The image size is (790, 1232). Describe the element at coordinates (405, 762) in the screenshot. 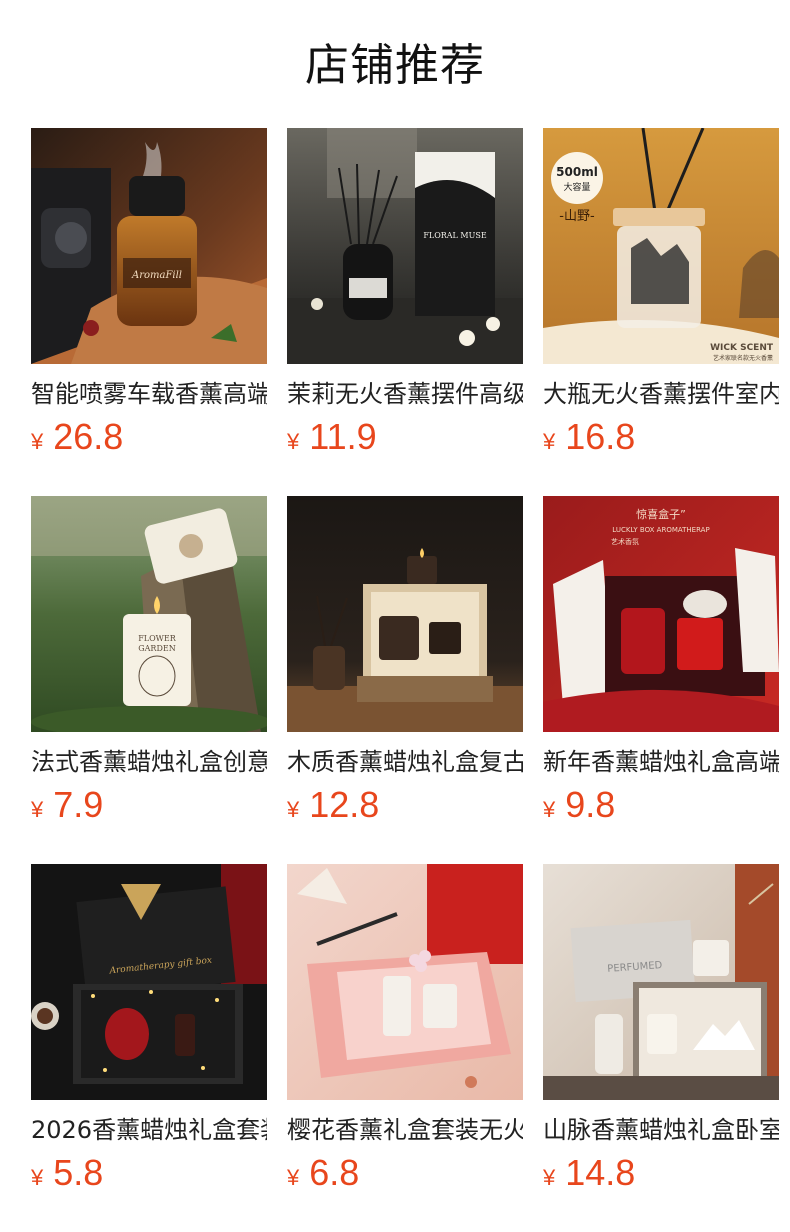

I see `product-name: 木质香薰蜡烛礼盒复古` at that location.